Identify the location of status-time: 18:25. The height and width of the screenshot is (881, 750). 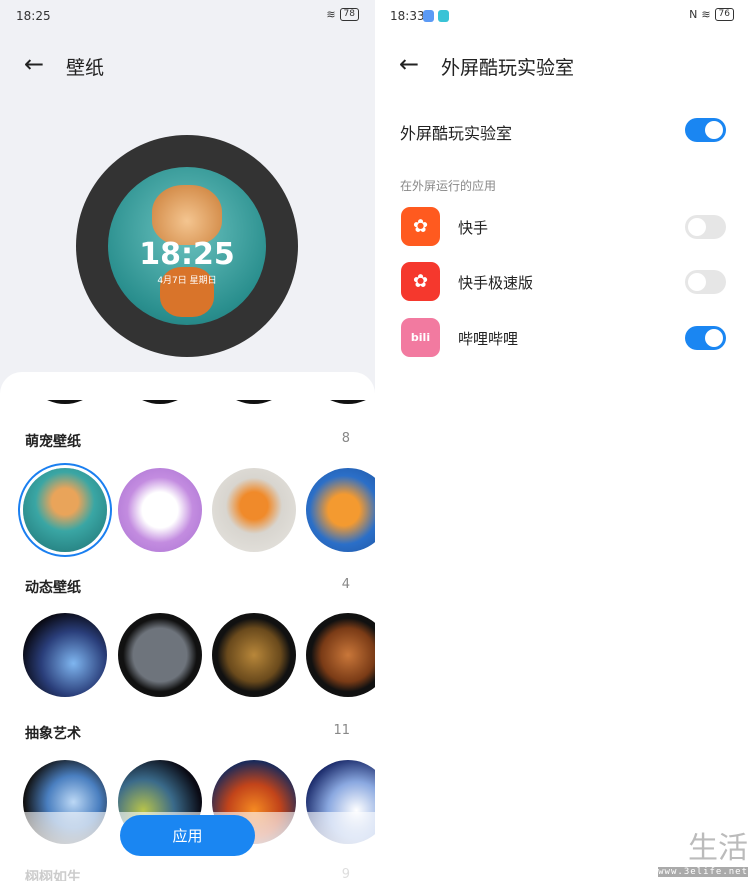
(33, 16).